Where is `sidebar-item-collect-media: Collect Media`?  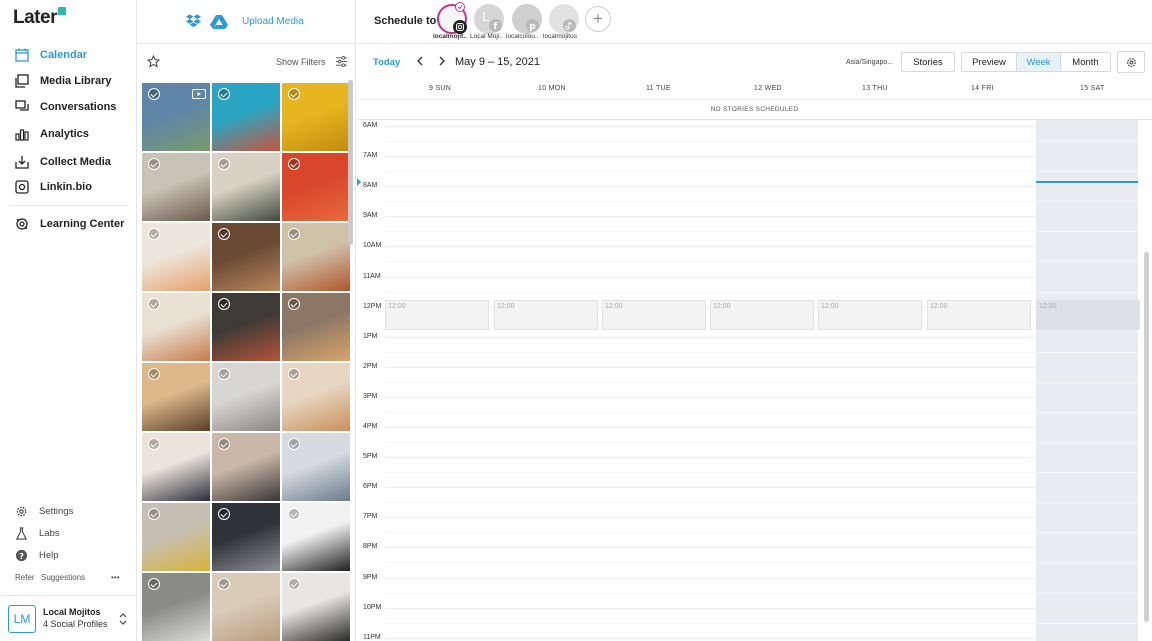
sidebar-item-collect-media: Collect Media is located at coordinates (68, 162).